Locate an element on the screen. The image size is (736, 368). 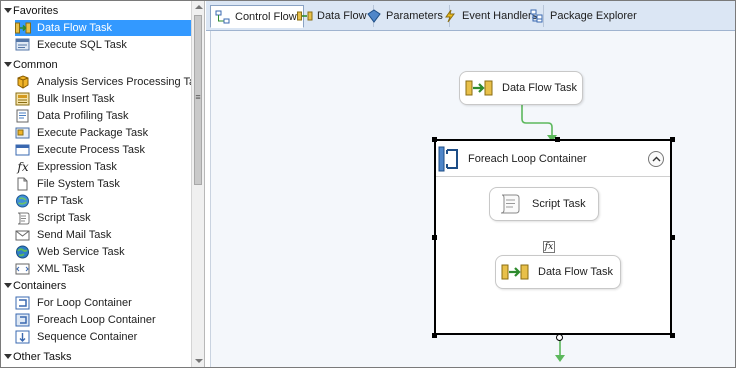
expression-fx-icon: fx is located at coordinates (549, 247).